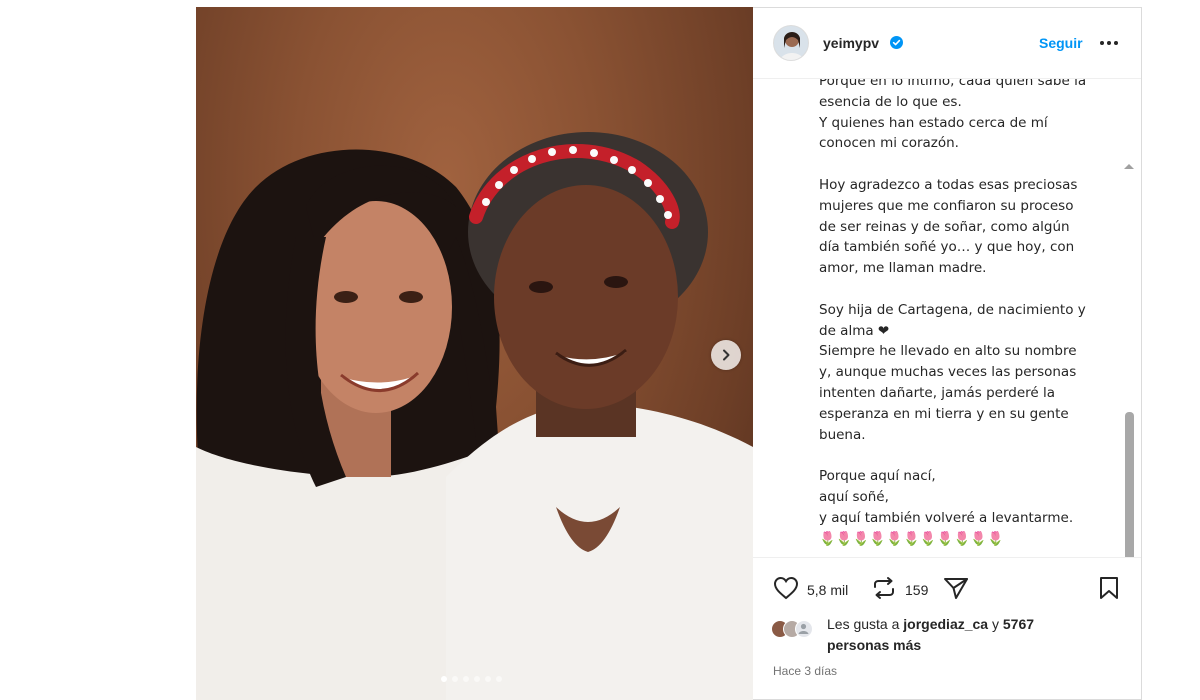  I want to click on avatar, so click(791, 43).